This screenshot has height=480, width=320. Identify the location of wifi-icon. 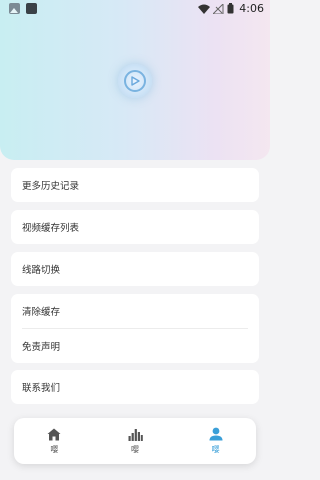
(204, 9).